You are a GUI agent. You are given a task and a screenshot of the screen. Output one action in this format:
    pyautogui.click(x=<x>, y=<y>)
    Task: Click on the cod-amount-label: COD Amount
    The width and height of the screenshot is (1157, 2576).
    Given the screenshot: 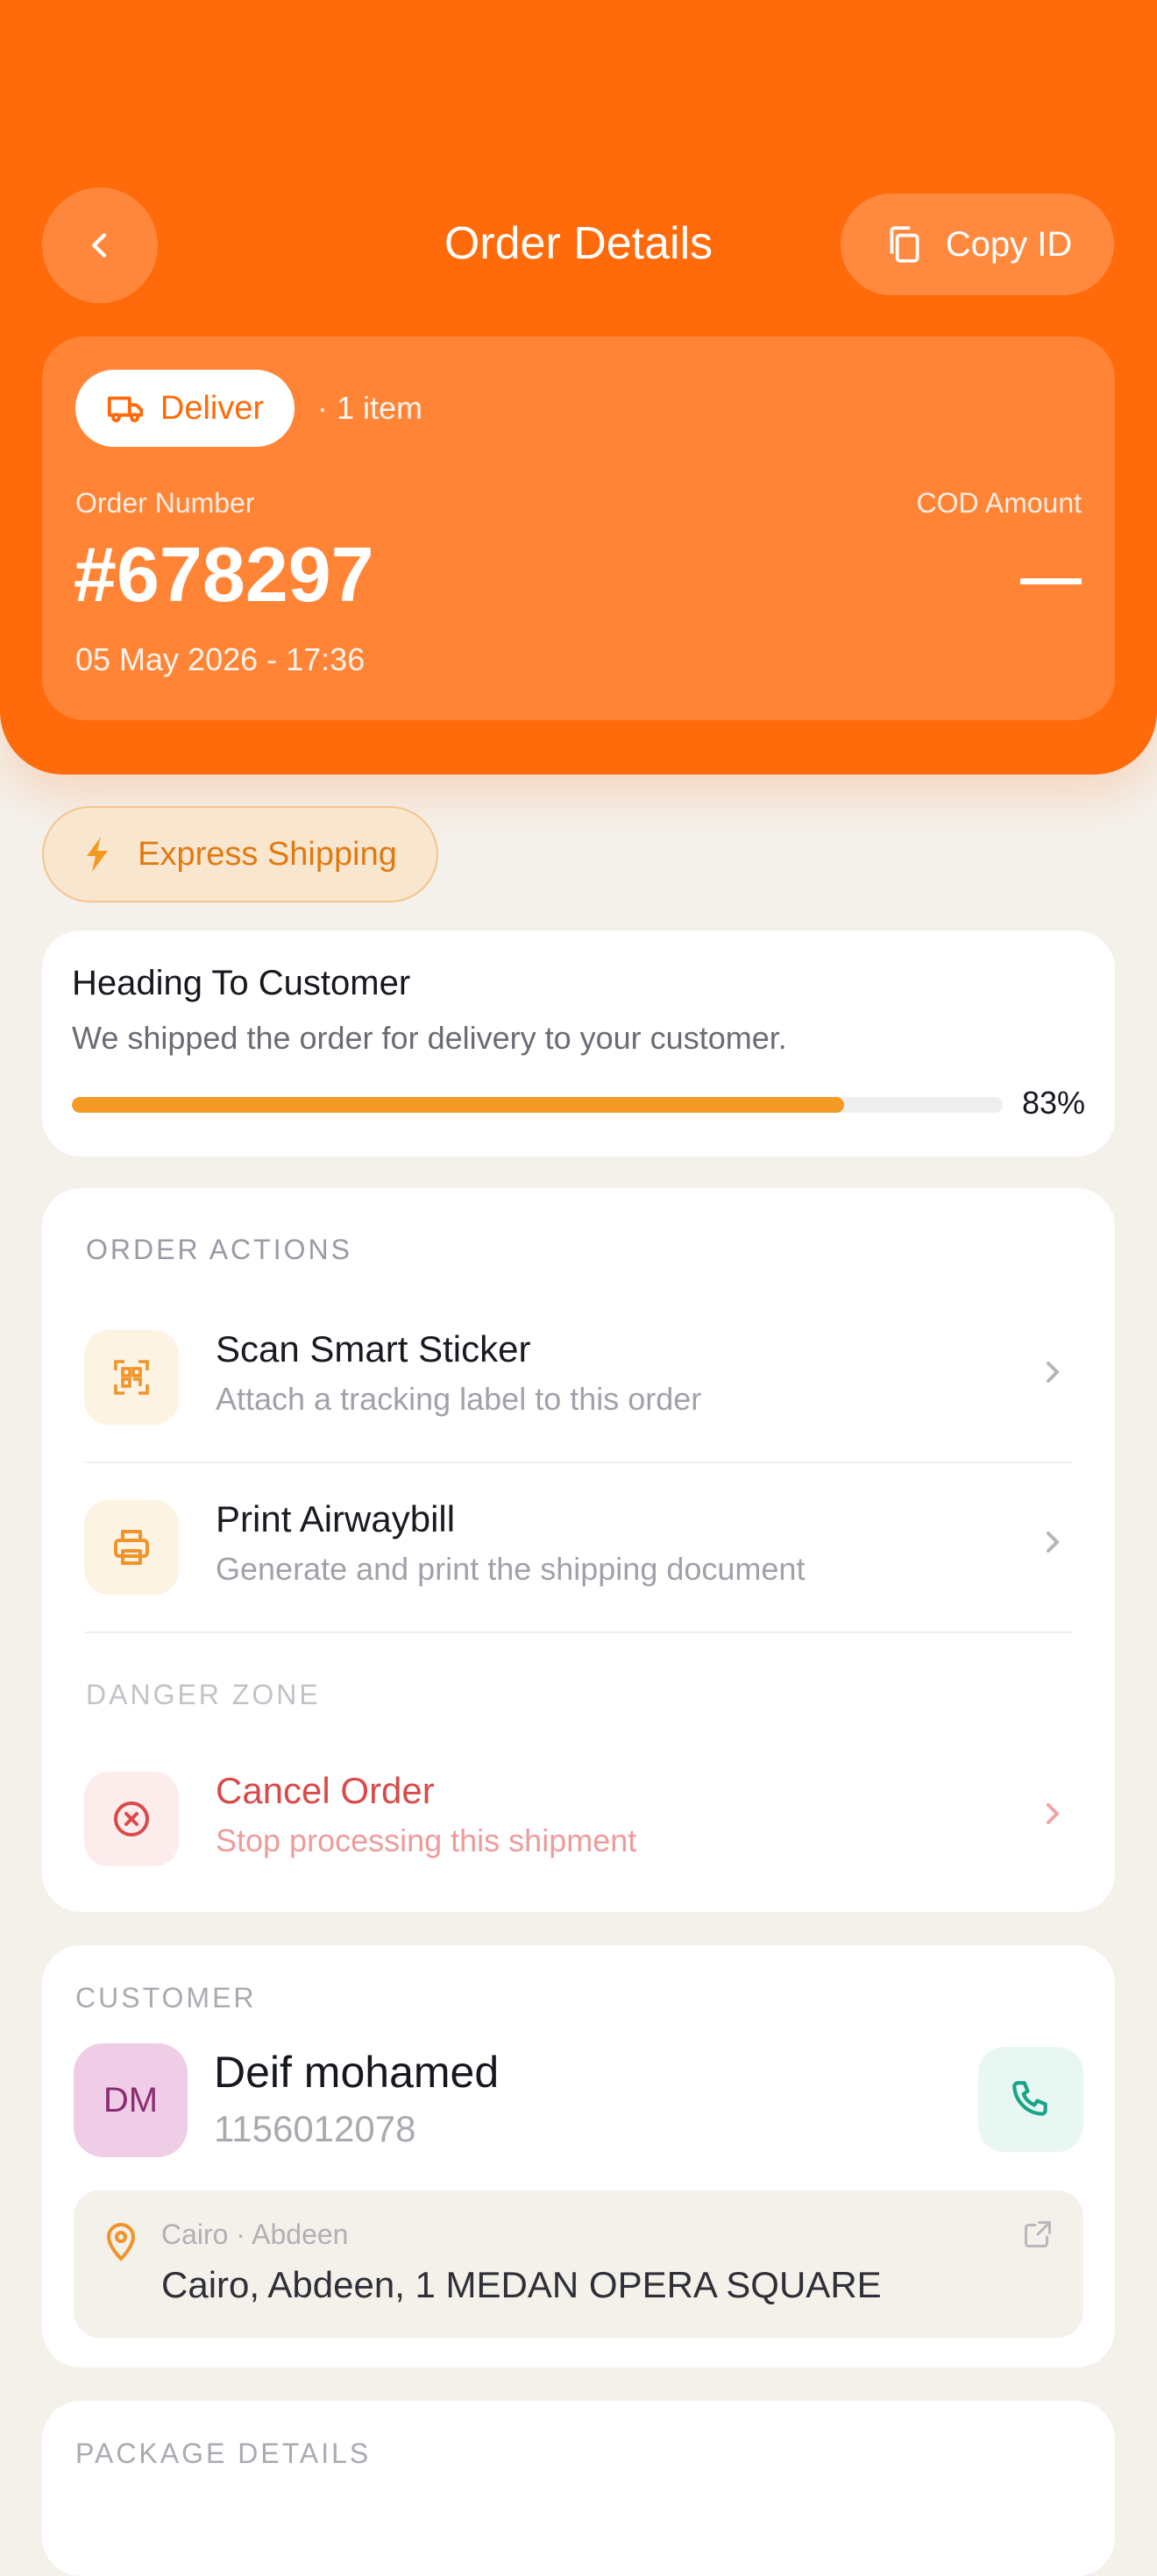 What is the action you would take?
    pyautogui.click(x=999, y=503)
    